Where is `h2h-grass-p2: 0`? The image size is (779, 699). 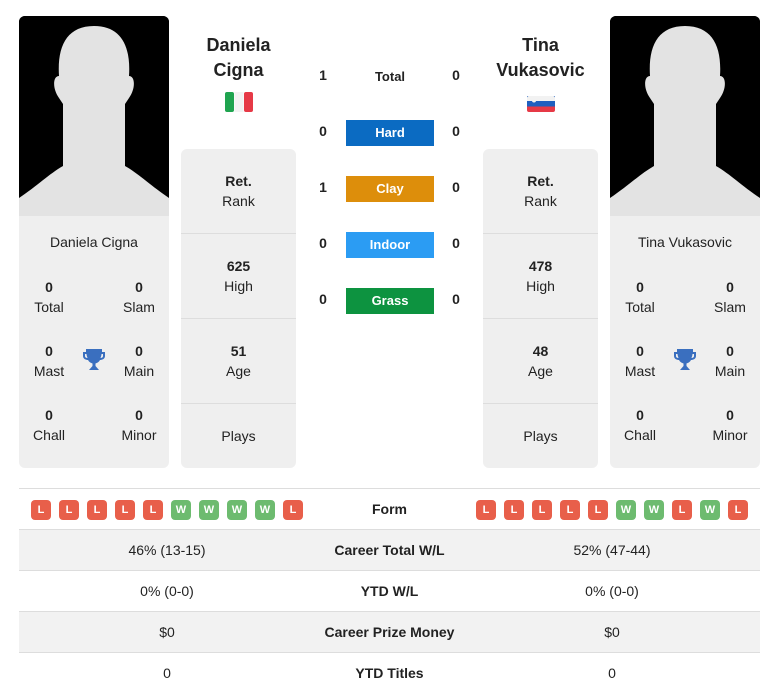 h2h-grass-p2: 0 is located at coordinates (456, 299).